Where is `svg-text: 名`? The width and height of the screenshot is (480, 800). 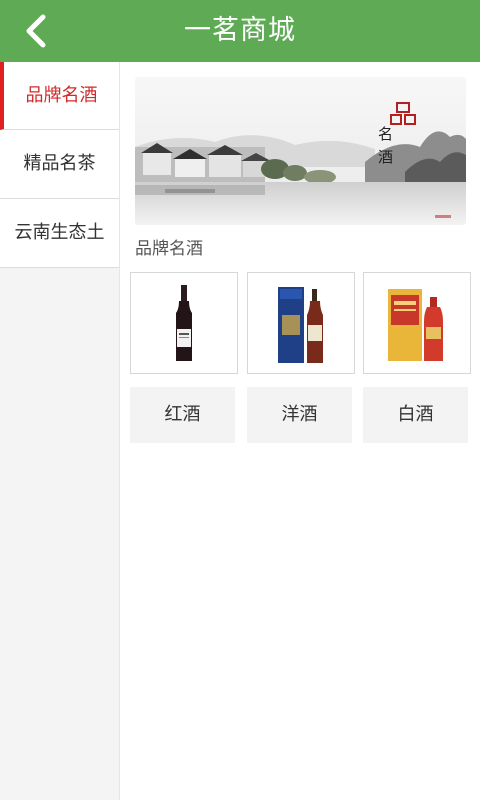 svg-text: 名 is located at coordinates (385, 134).